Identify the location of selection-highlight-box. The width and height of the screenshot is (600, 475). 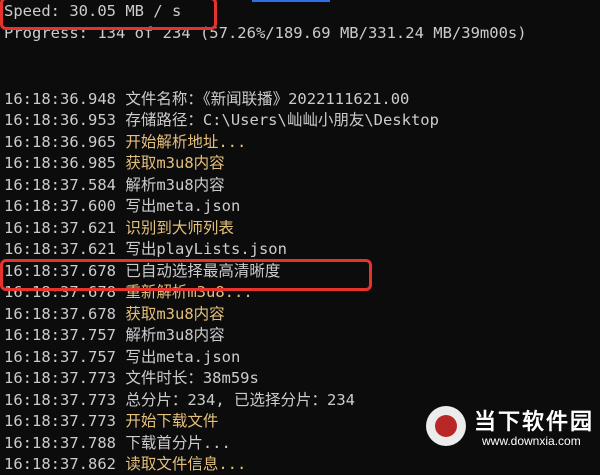
(186, 275).